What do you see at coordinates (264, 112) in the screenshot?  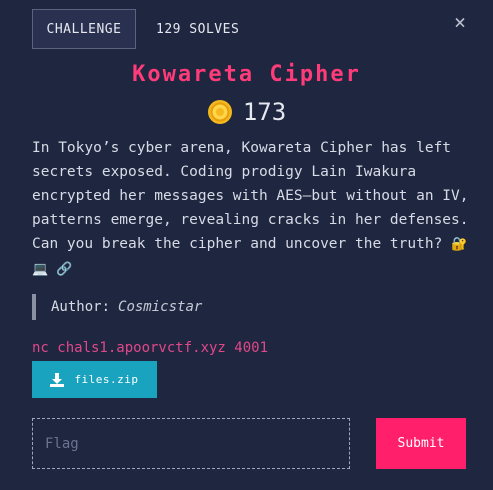 I see `points-value: 173` at bounding box center [264, 112].